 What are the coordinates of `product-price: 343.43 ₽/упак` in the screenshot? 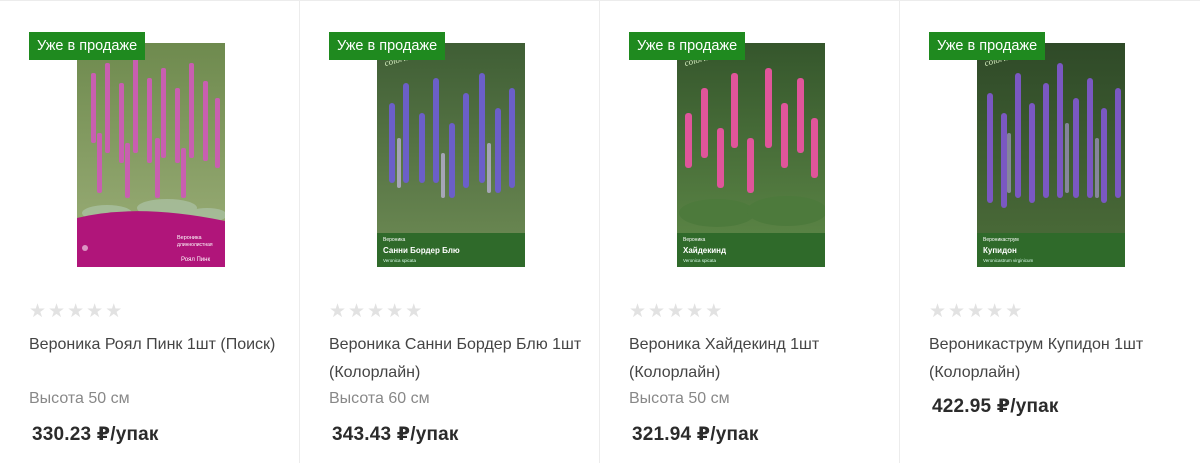 It's located at (395, 434).